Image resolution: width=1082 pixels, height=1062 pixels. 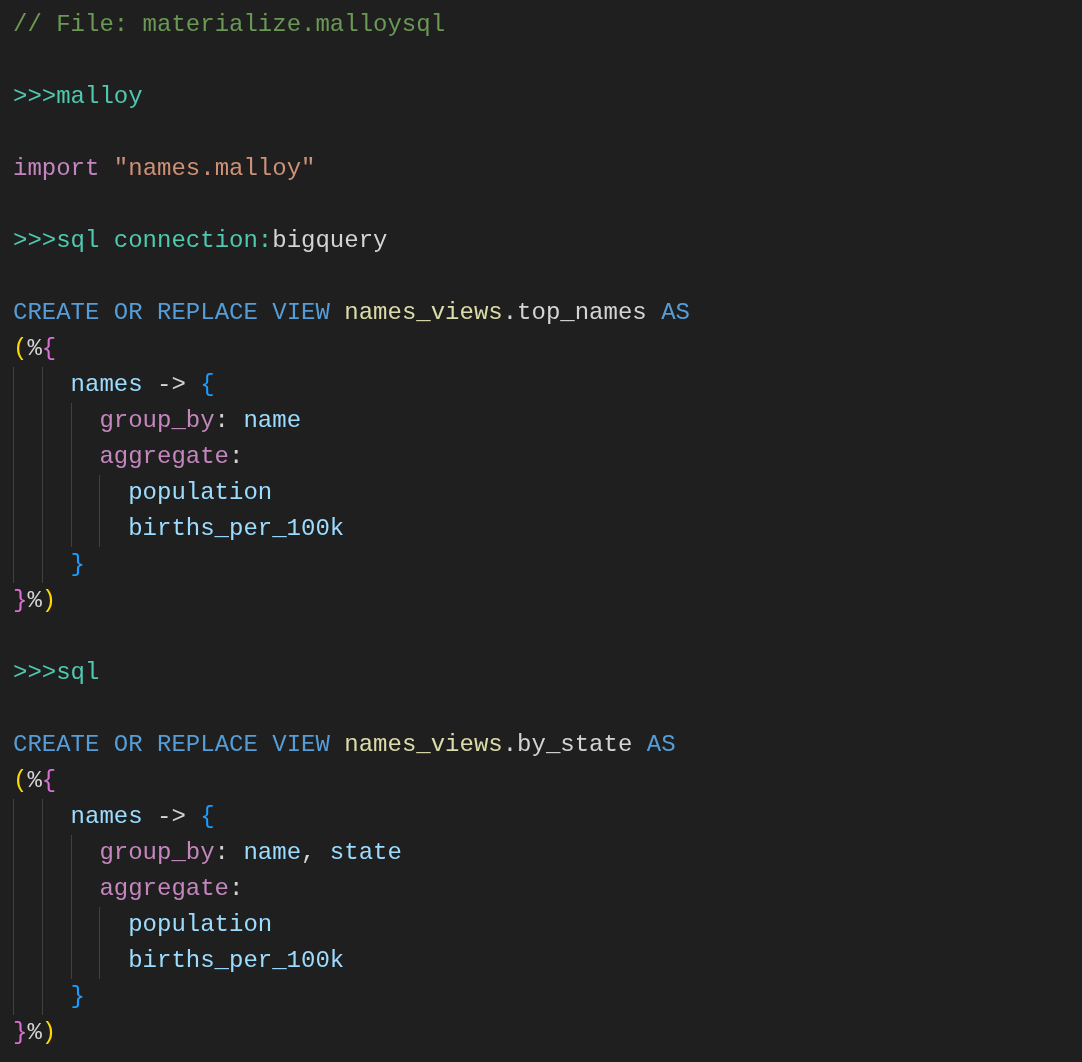 I want to click on code-line: CREATE OR REPLACE VIEW names_views.by_state AS, so click(x=344, y=745).